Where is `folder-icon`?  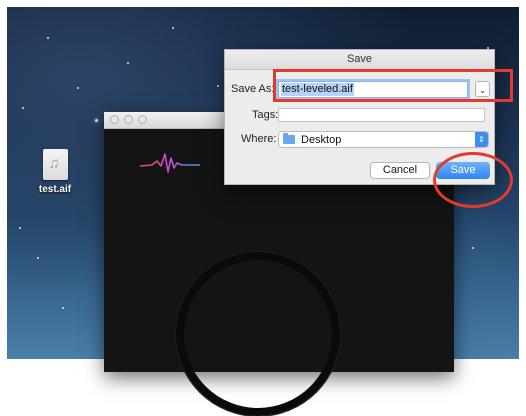 folder-icon is located at coordinates (289, 138).